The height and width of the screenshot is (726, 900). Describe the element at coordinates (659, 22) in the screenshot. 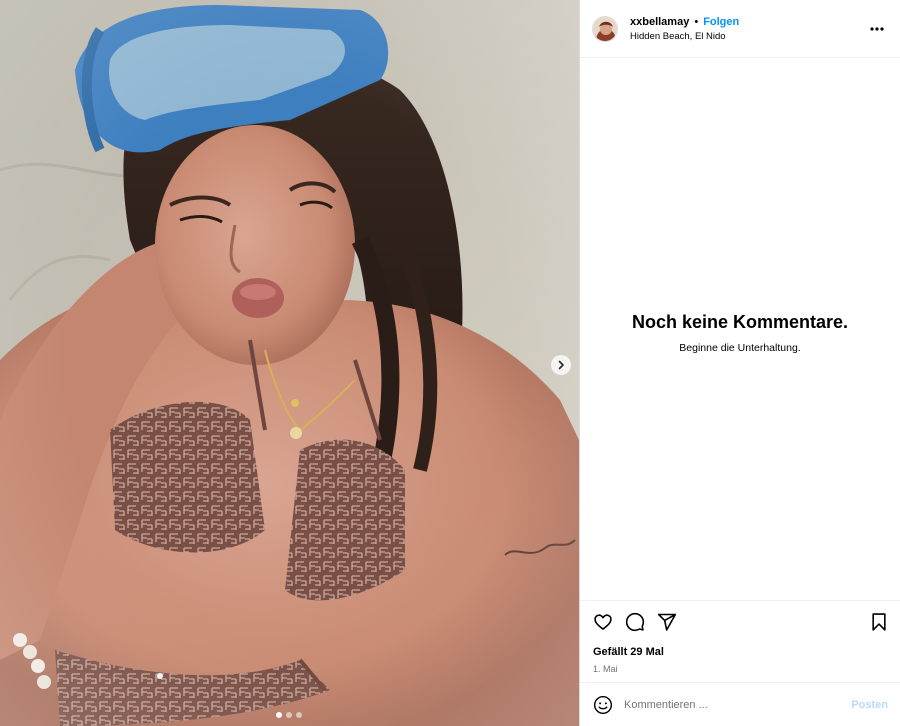

I see `username-link: xxbellamay` at that location.